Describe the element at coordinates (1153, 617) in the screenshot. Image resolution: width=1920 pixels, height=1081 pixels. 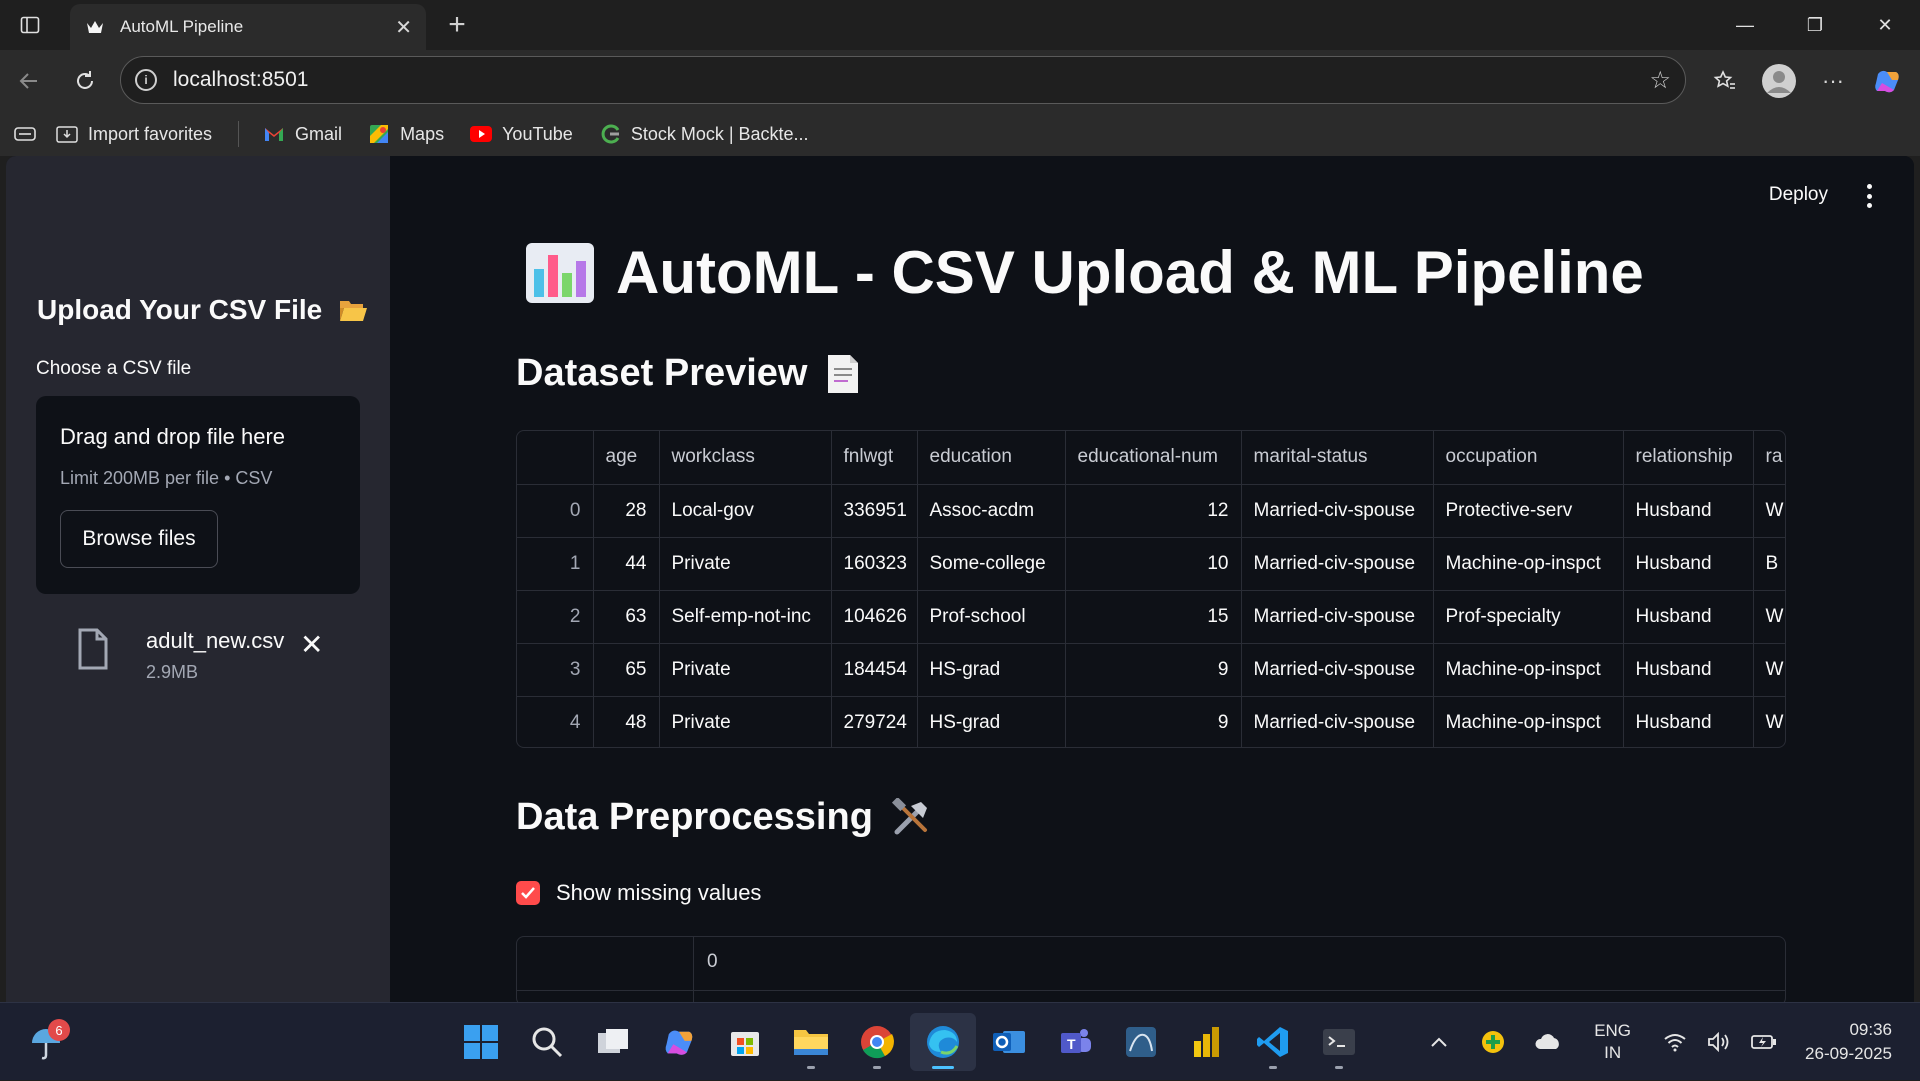
I see `table-cell: 15` at that location.